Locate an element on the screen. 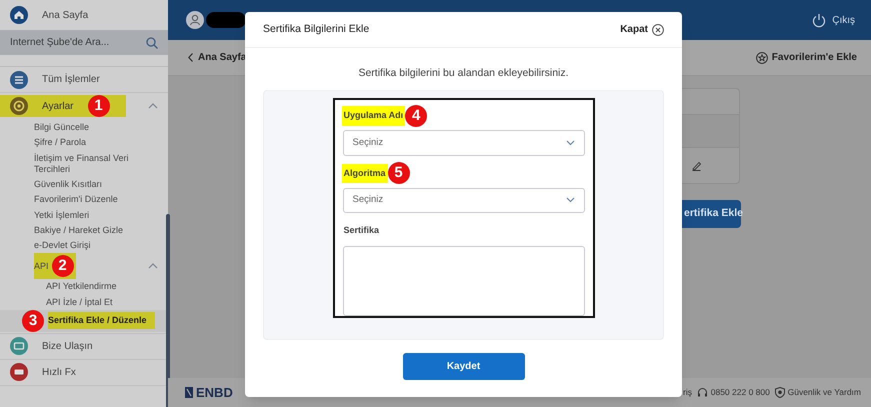 This screenshot has height=407, width=871. menu-item: Sertifika Ekle / Düzenle is located at coordinates (101, 321).